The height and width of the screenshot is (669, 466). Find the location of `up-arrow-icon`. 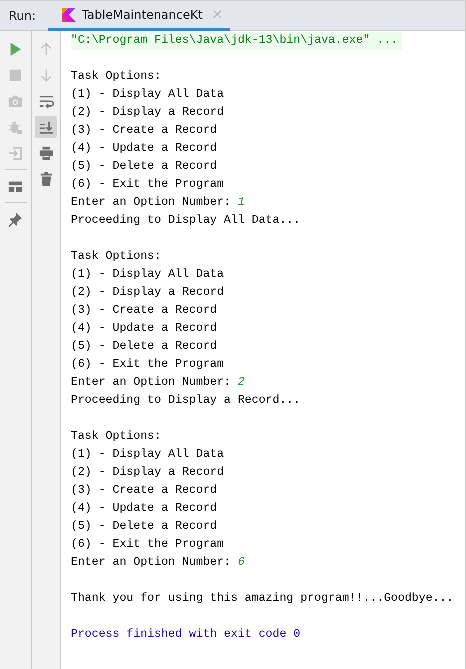

up-arrow-icon is located at coordinates (46, 49).